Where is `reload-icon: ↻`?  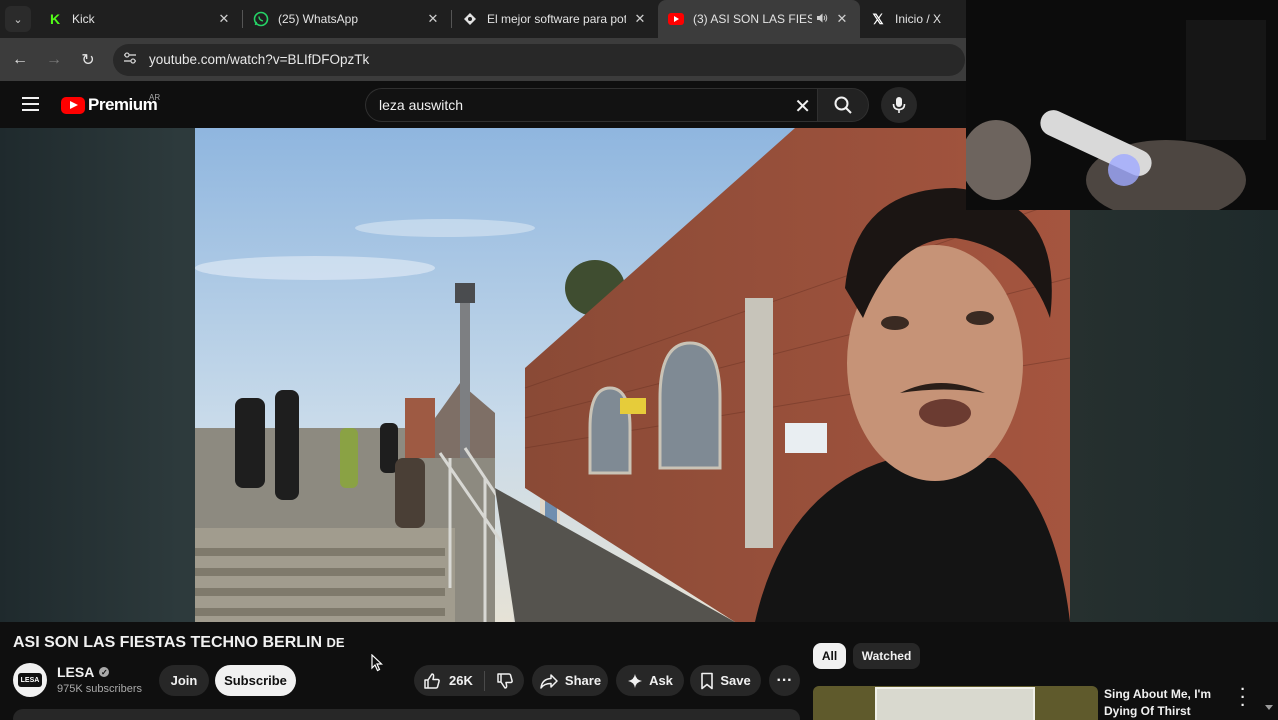
reload-icon: ↻ is located at coordinates (88, 60).